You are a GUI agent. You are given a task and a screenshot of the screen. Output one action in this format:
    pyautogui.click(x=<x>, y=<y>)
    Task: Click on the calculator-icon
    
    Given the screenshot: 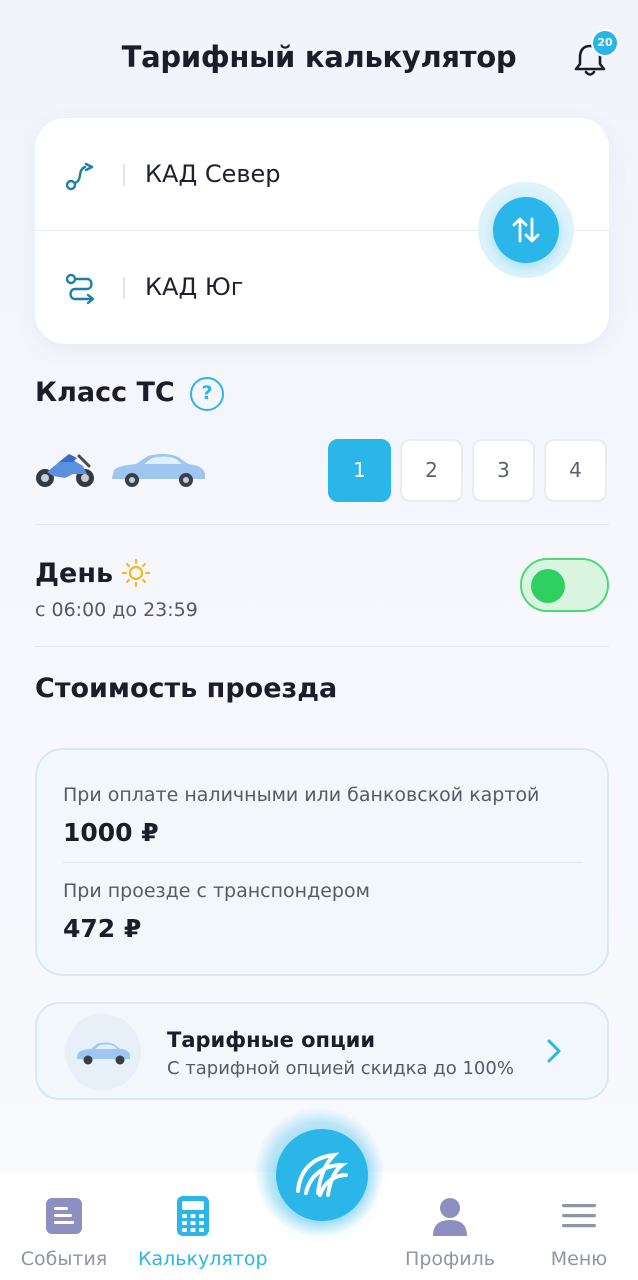 What is the action you would take?
    pyautogui.click(x=193, y=1216)
    